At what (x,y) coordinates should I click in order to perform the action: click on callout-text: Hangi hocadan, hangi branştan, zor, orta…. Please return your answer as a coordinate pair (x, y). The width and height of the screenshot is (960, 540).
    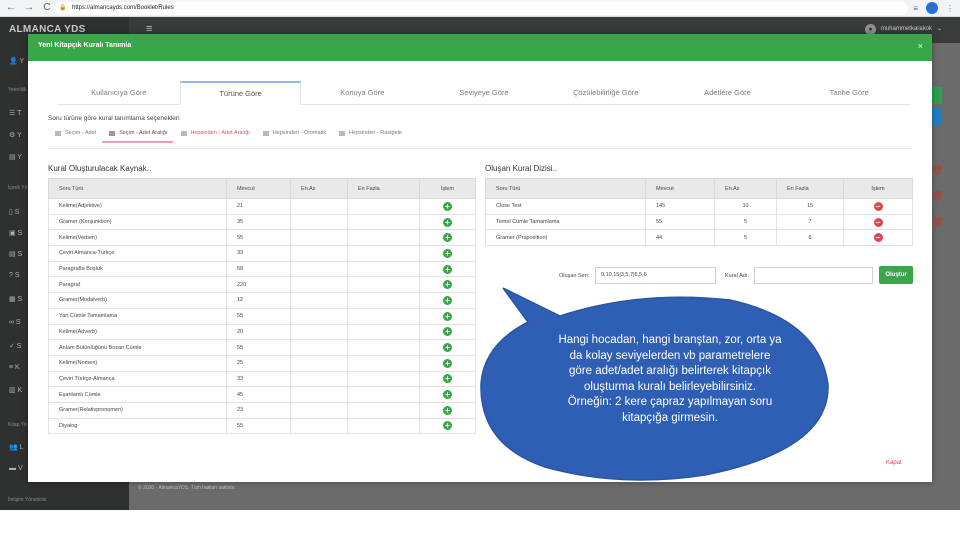
    Looking at the image, I should click on (670, 379).